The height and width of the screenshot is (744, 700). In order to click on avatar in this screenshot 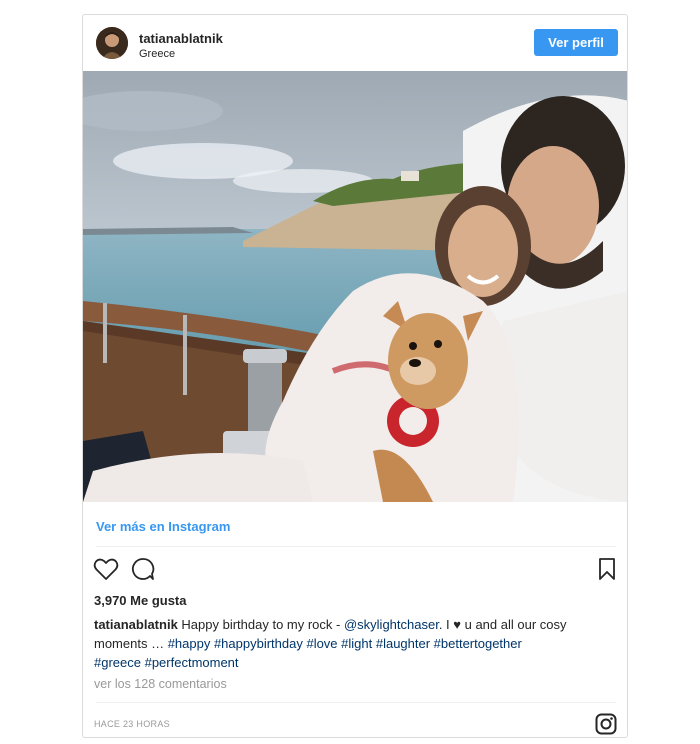, I will do `click(112, 43)`.